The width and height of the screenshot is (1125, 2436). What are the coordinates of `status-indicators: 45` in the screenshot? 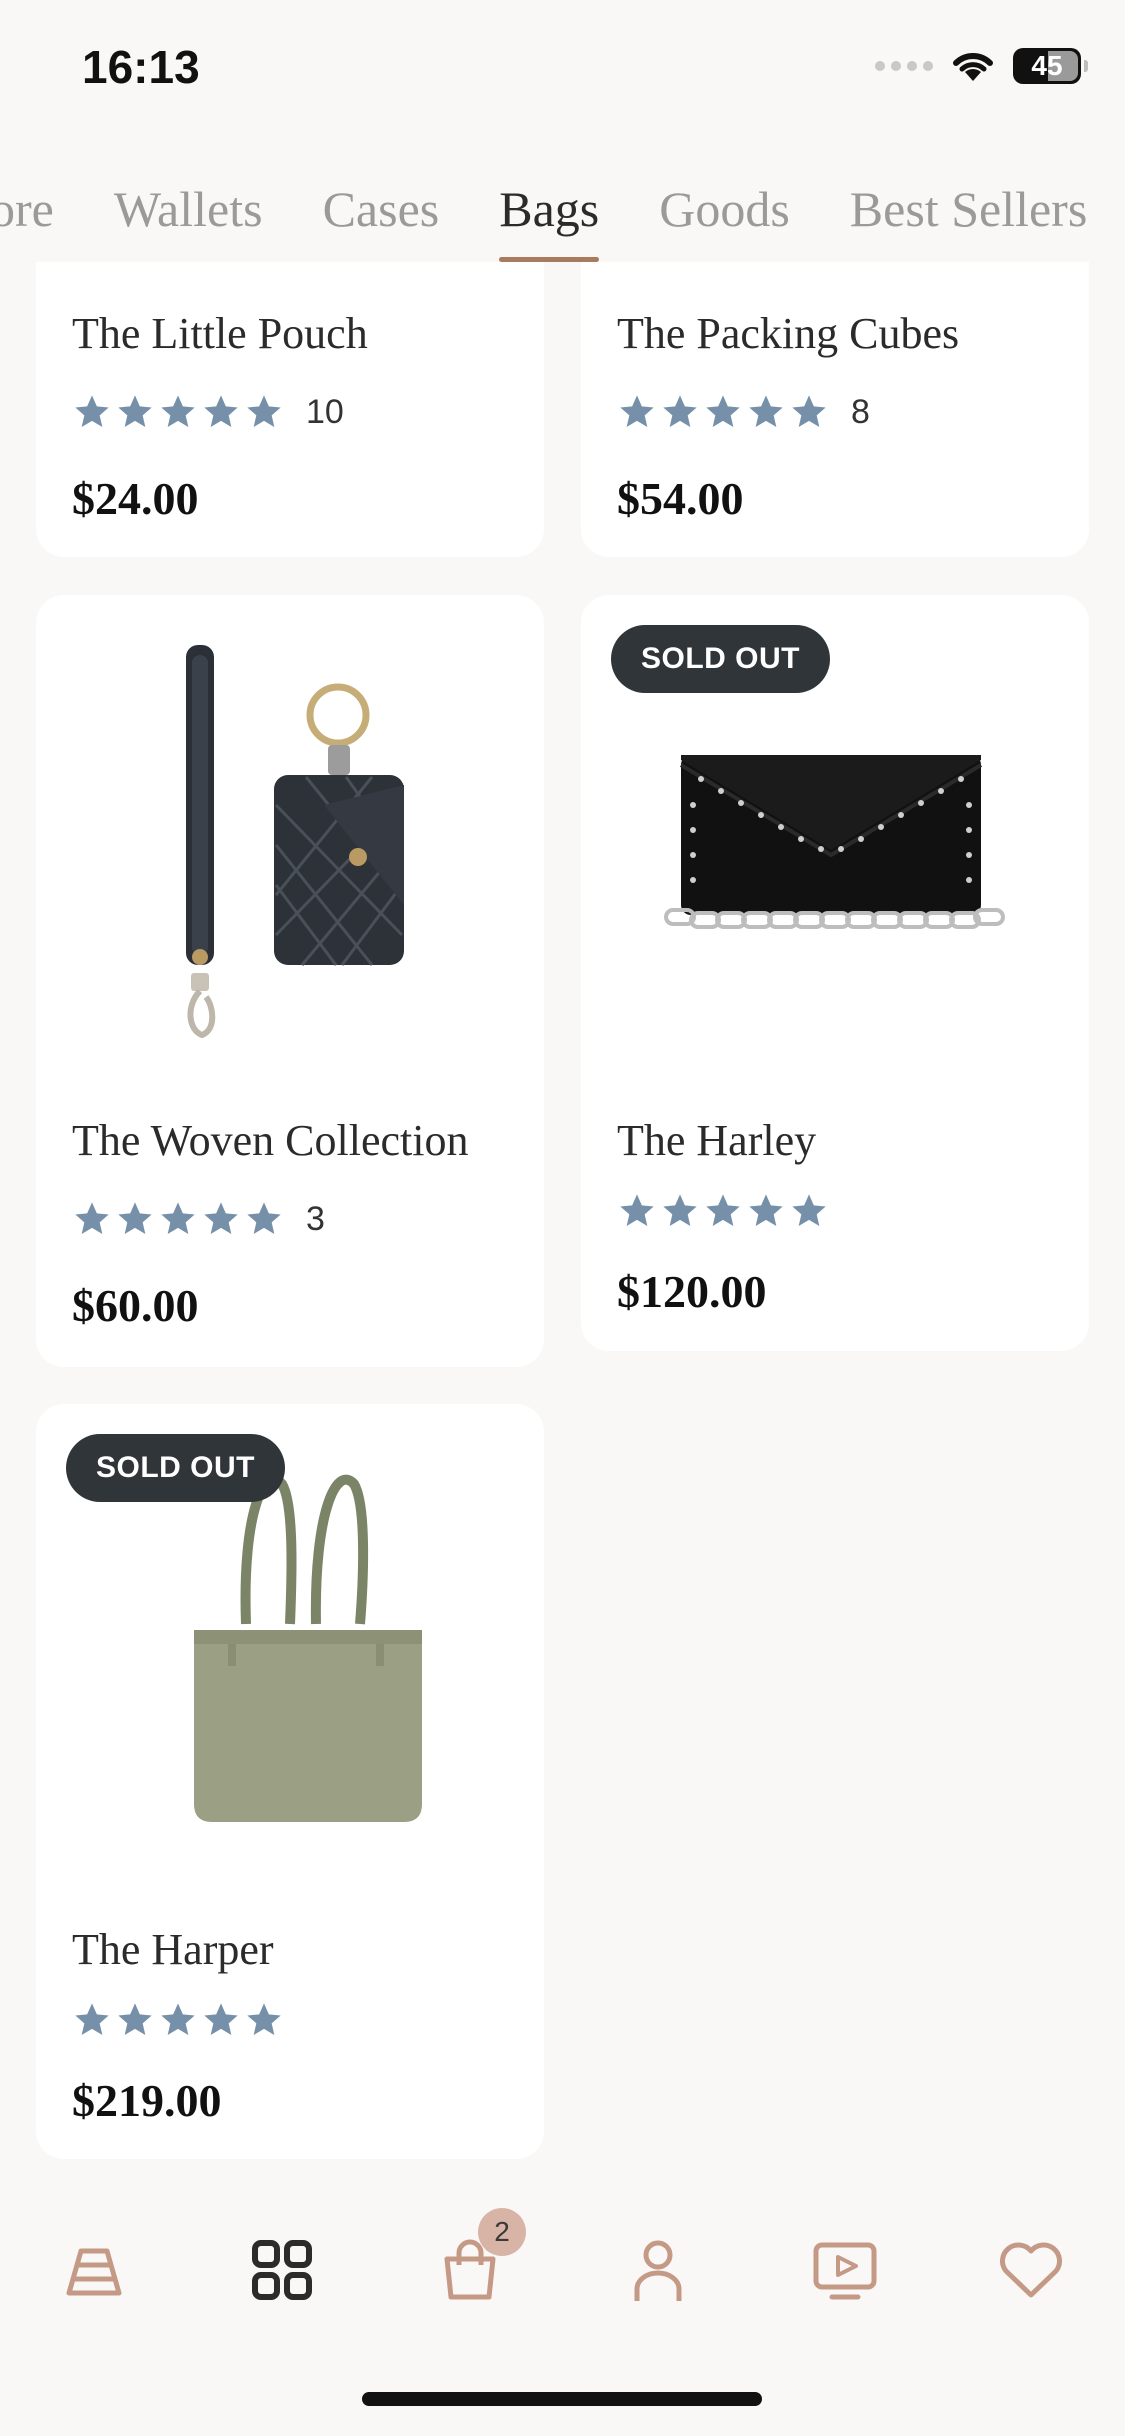 It's located at (981, 66).